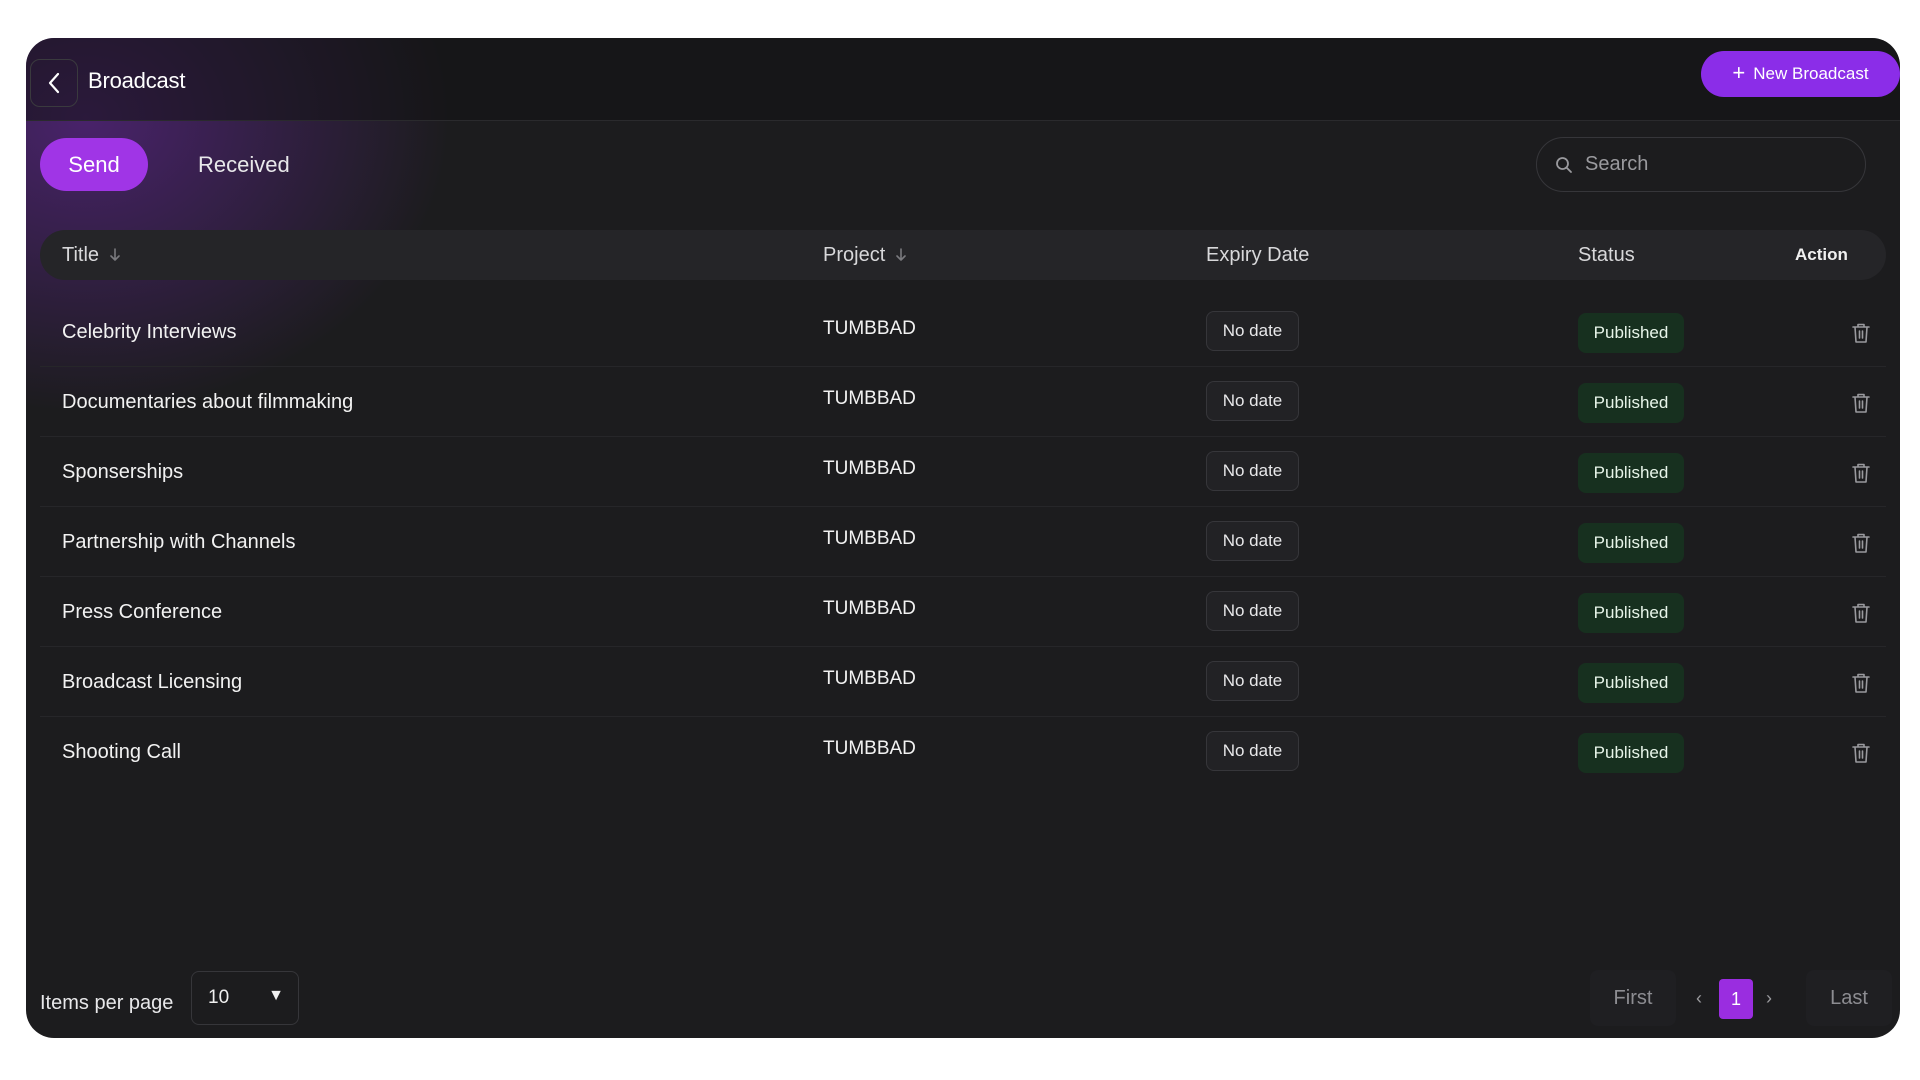 The image size is (1920, 1080). Describe the element at coordinates (1564, 164) in the screenshot. I see `search-icon` at that location.